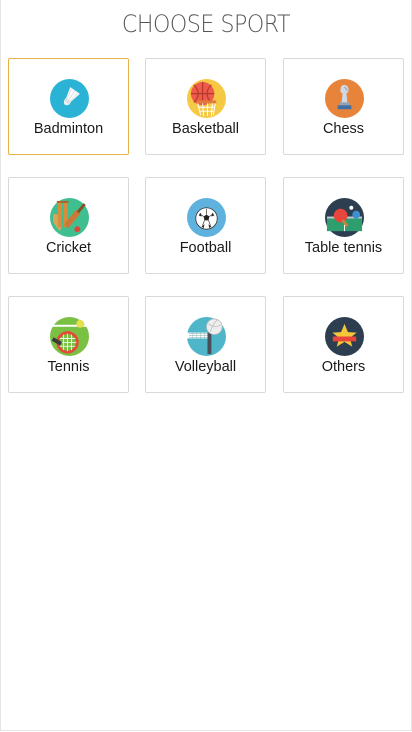 This screenshot has height=732, width=412. Describe the element at coordinates (68, 248) in the screenshot. I see `sport-label: Cricket` at that location.